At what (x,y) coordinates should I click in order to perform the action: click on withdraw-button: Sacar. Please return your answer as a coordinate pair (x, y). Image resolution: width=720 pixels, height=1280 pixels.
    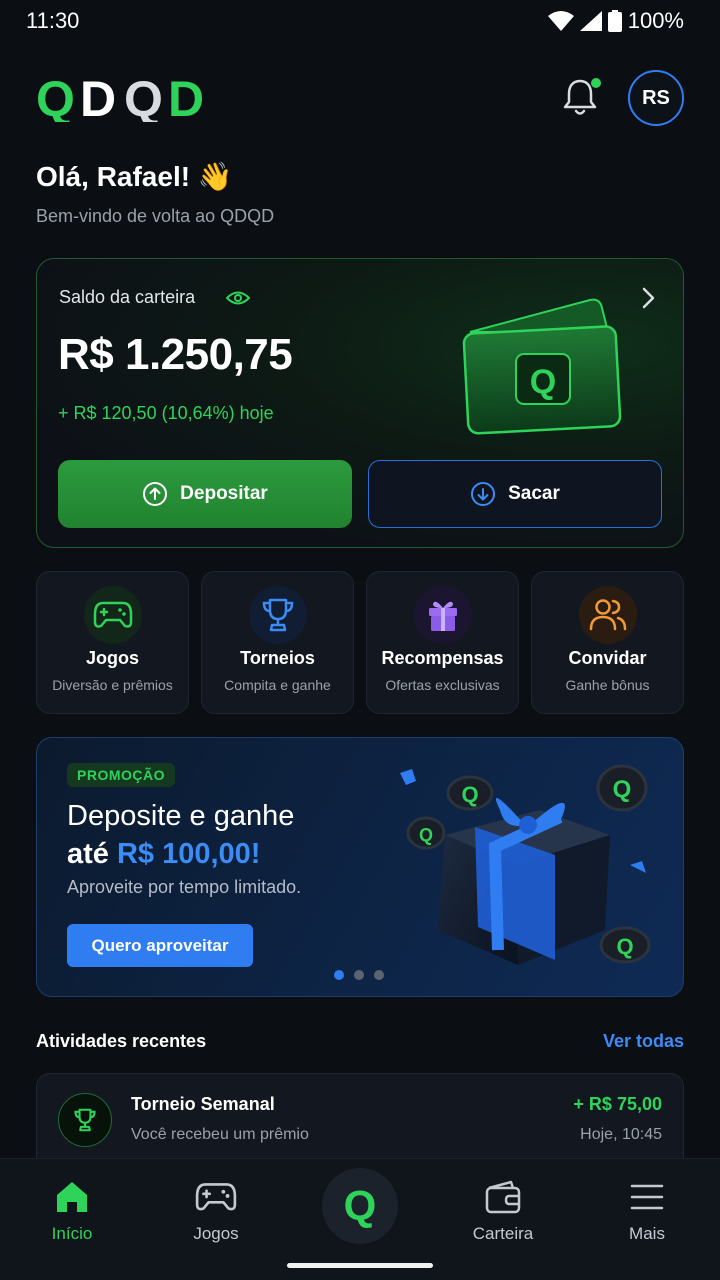
    Looking at the image, I should click on (515, 494).